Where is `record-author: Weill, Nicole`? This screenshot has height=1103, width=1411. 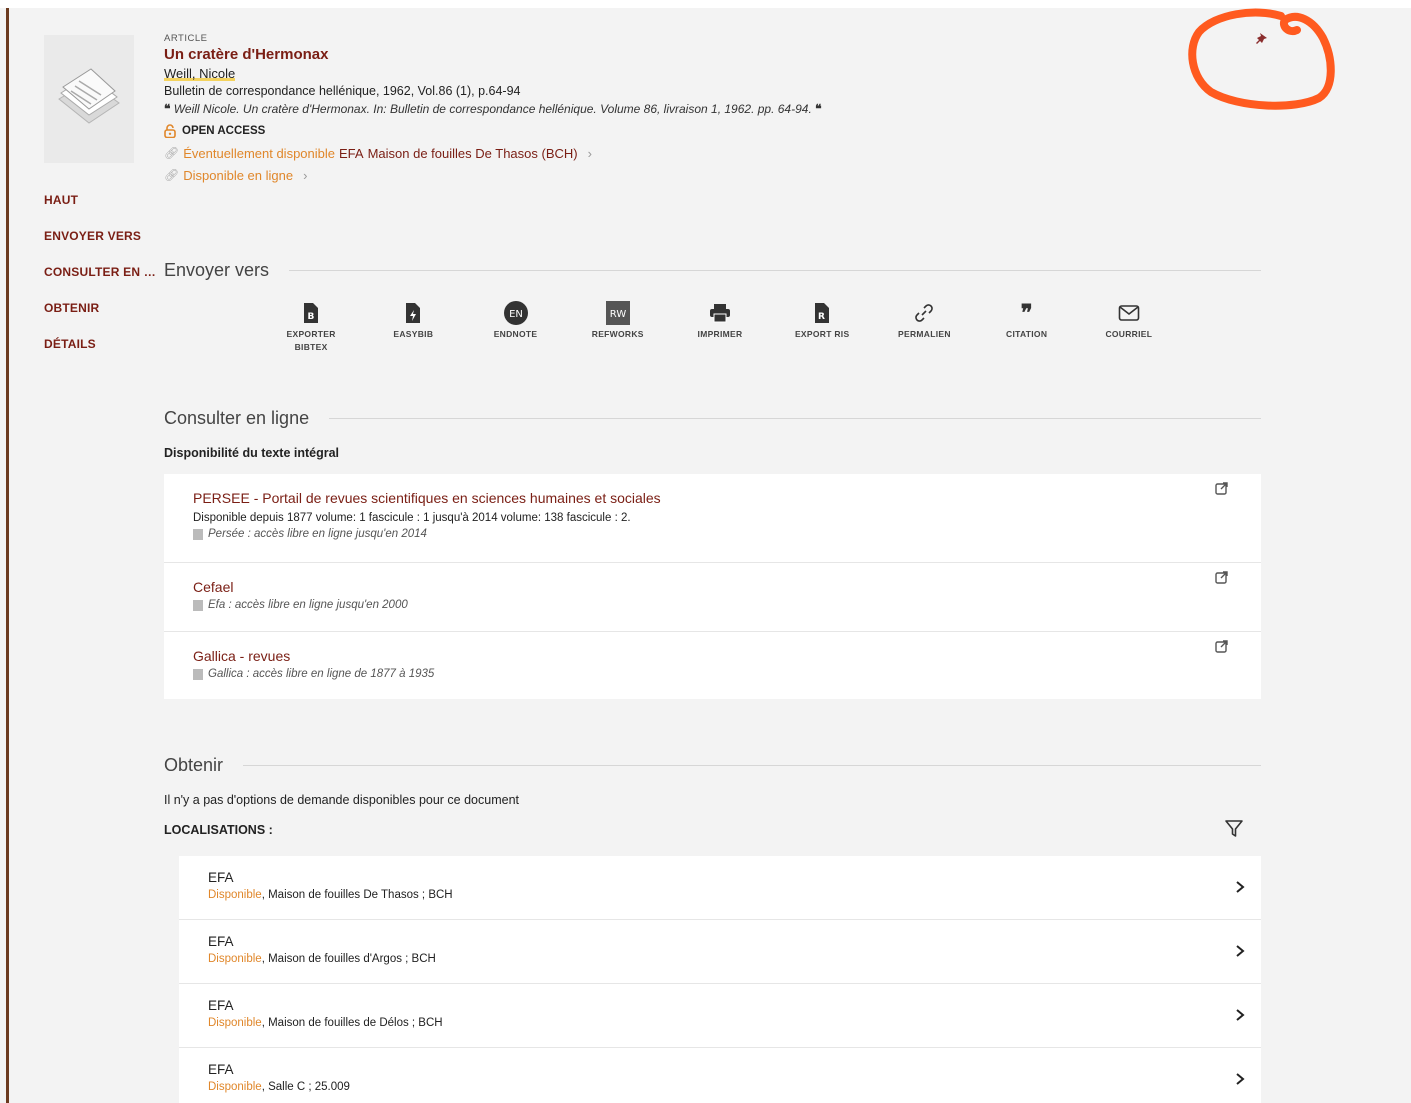 record-author: Weill, Nicole is located at coordinates (664, 75).